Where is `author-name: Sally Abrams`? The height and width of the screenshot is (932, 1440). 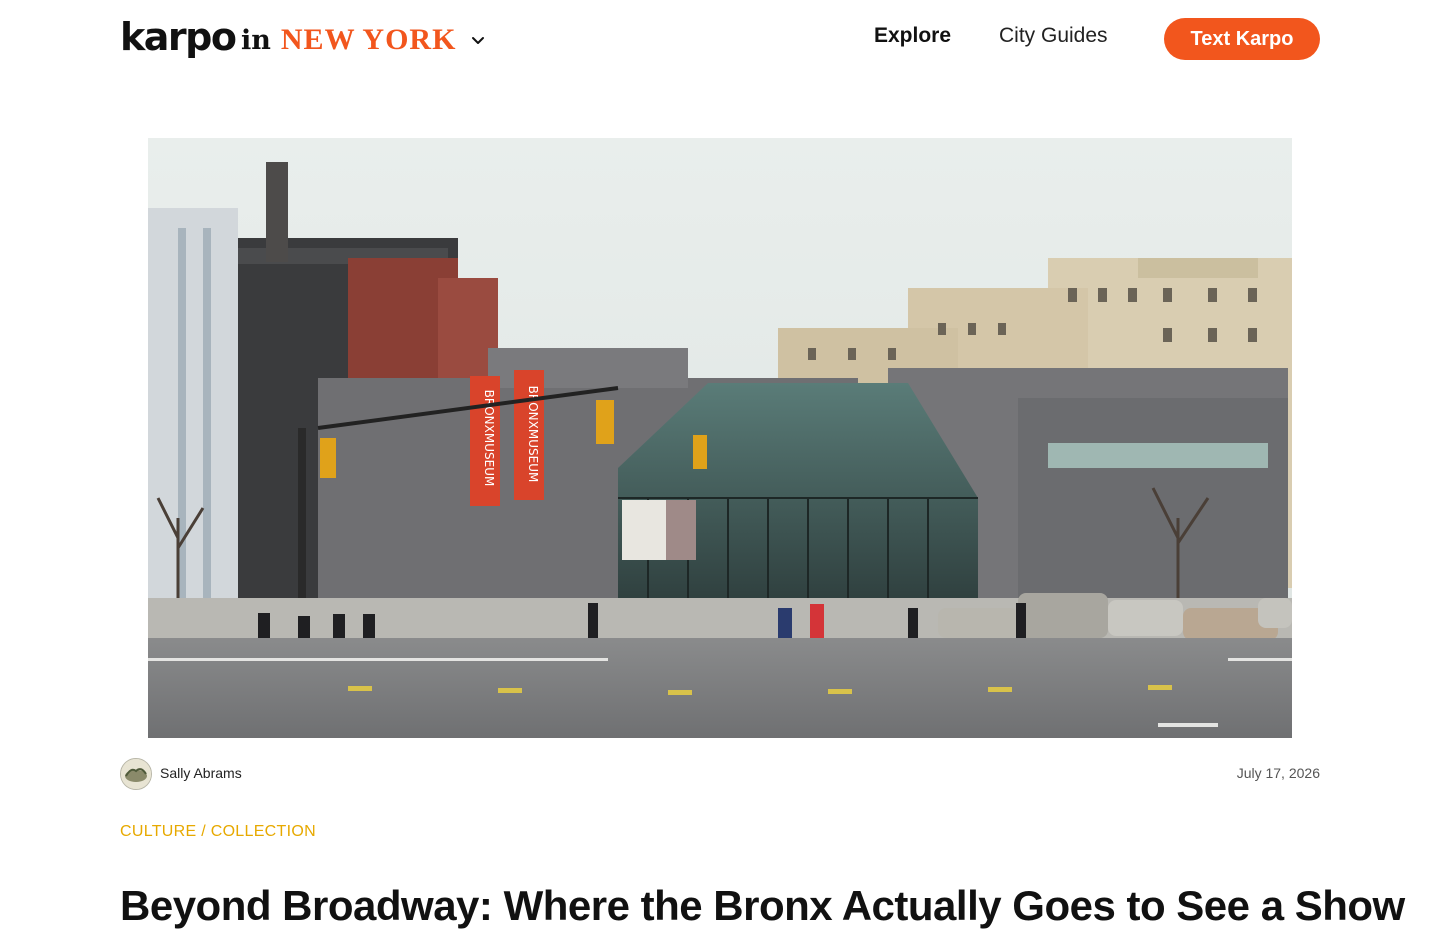 author-name: Sally Abrams is located at coordinates (201, 773).